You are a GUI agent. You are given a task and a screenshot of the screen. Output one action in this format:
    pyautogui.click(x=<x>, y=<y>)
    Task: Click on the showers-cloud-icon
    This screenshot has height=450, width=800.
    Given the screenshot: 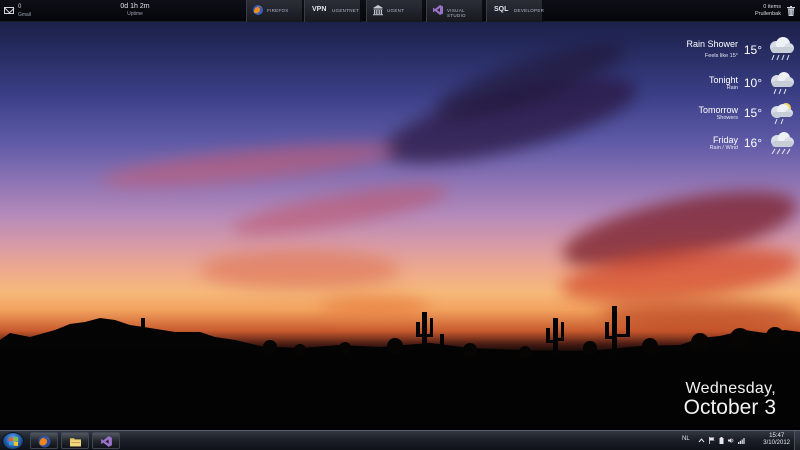 What is the action you would take?
    pyautogui.click(x=782, y=114)
    